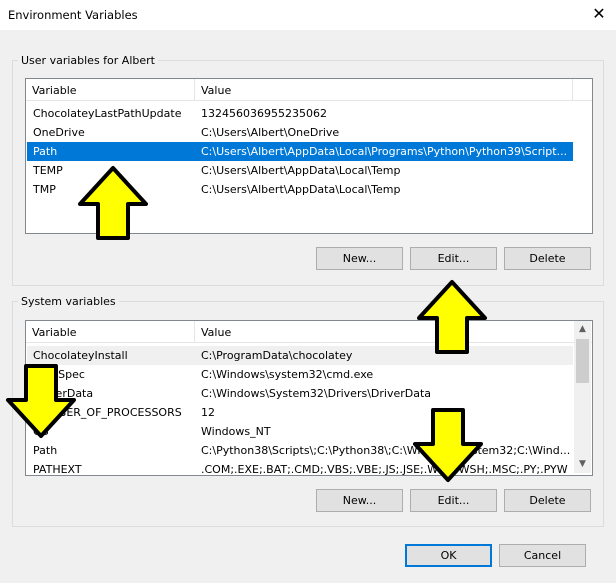  What do you see at coordinates (309, 90) in the screenshot?
I see `user-list-header: Variable Value` at bounding box center [309, 90].